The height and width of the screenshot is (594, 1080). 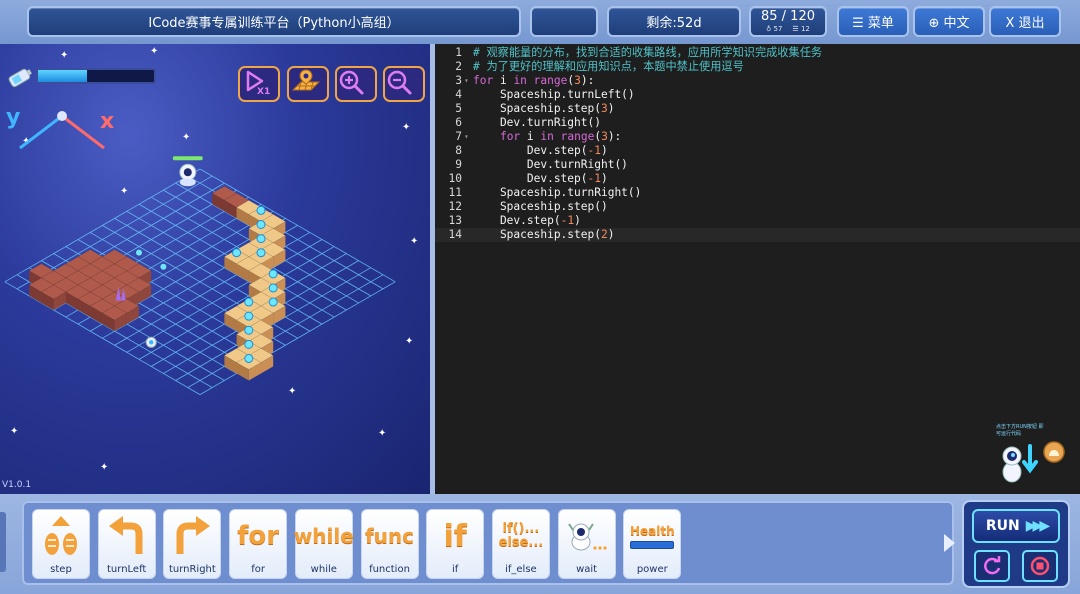 I want to click on block-label: turnLeft, so click(x=127, y=569).